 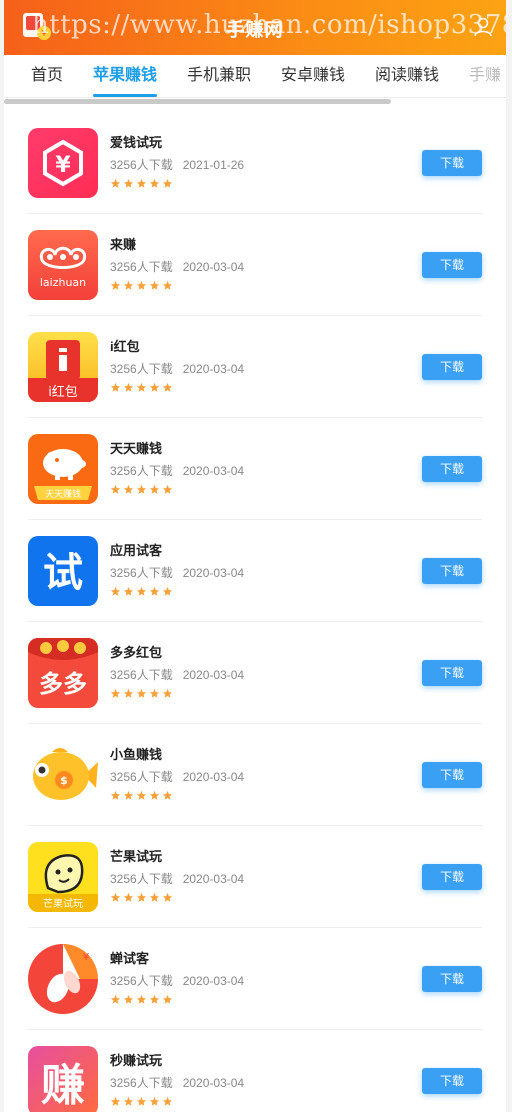 What do you see at coordinates (219, 76) in the screenshot?
I see `tab-phone-parttime: 手机兼职` at bounding box center [219, 76].